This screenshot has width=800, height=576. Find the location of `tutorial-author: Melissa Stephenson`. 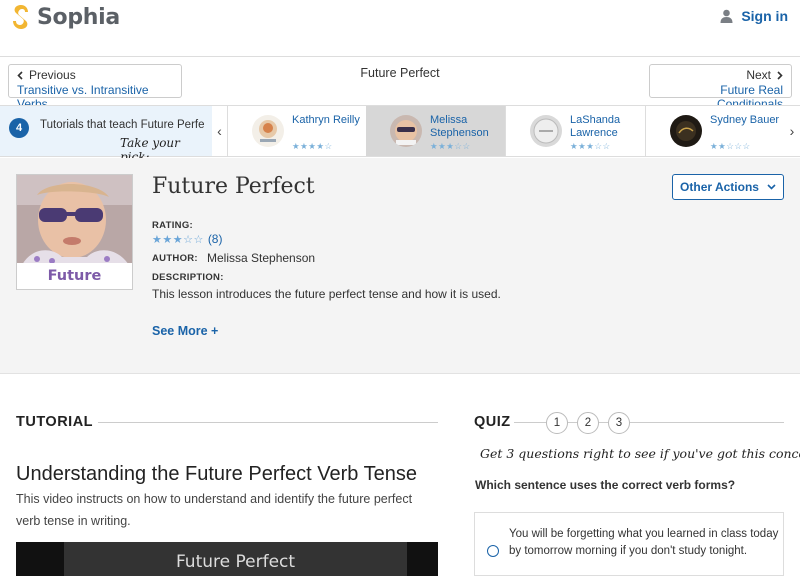

tutorial-author: Melissa Stephenson is located at coordinates (459, 126).